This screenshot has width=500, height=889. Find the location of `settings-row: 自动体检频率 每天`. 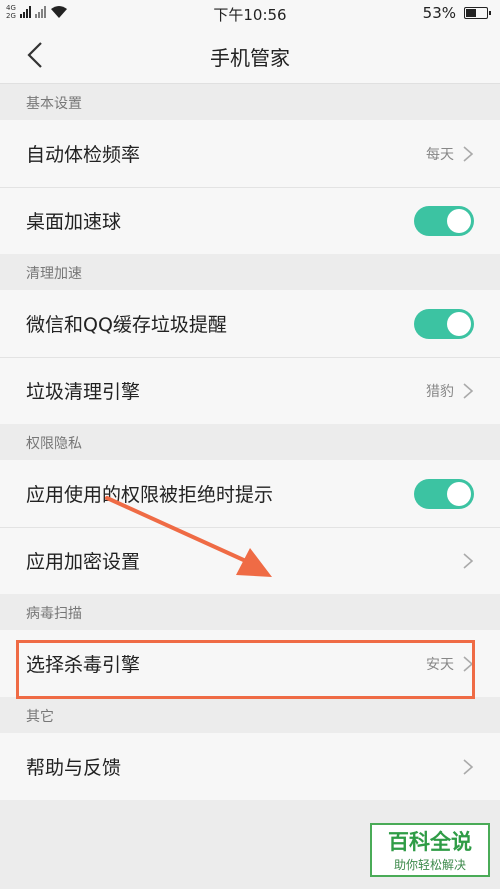

settings-row: 自动体检频率 每天 is located at coordinates (250, 153).